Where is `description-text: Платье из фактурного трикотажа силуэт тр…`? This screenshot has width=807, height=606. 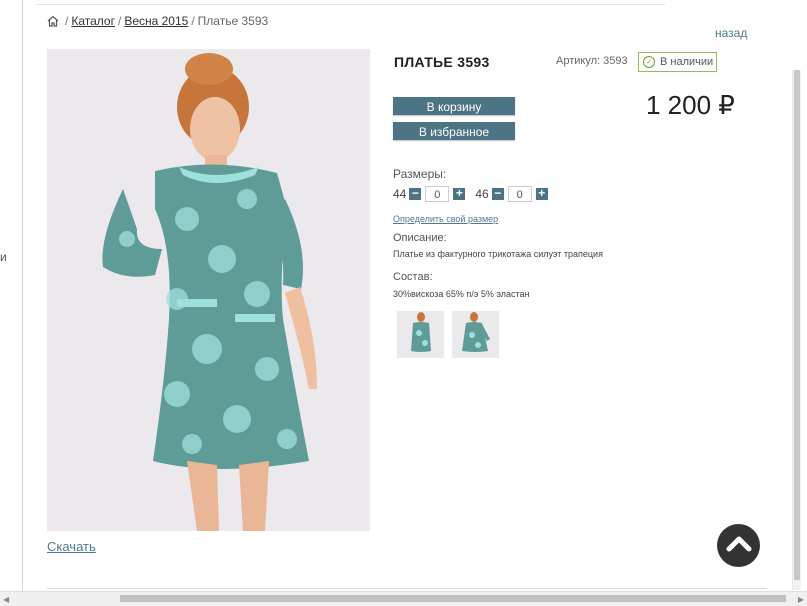
description-text: Платье из фактурного трикотажа силуэт тр… is located at coordinates (498, 254).